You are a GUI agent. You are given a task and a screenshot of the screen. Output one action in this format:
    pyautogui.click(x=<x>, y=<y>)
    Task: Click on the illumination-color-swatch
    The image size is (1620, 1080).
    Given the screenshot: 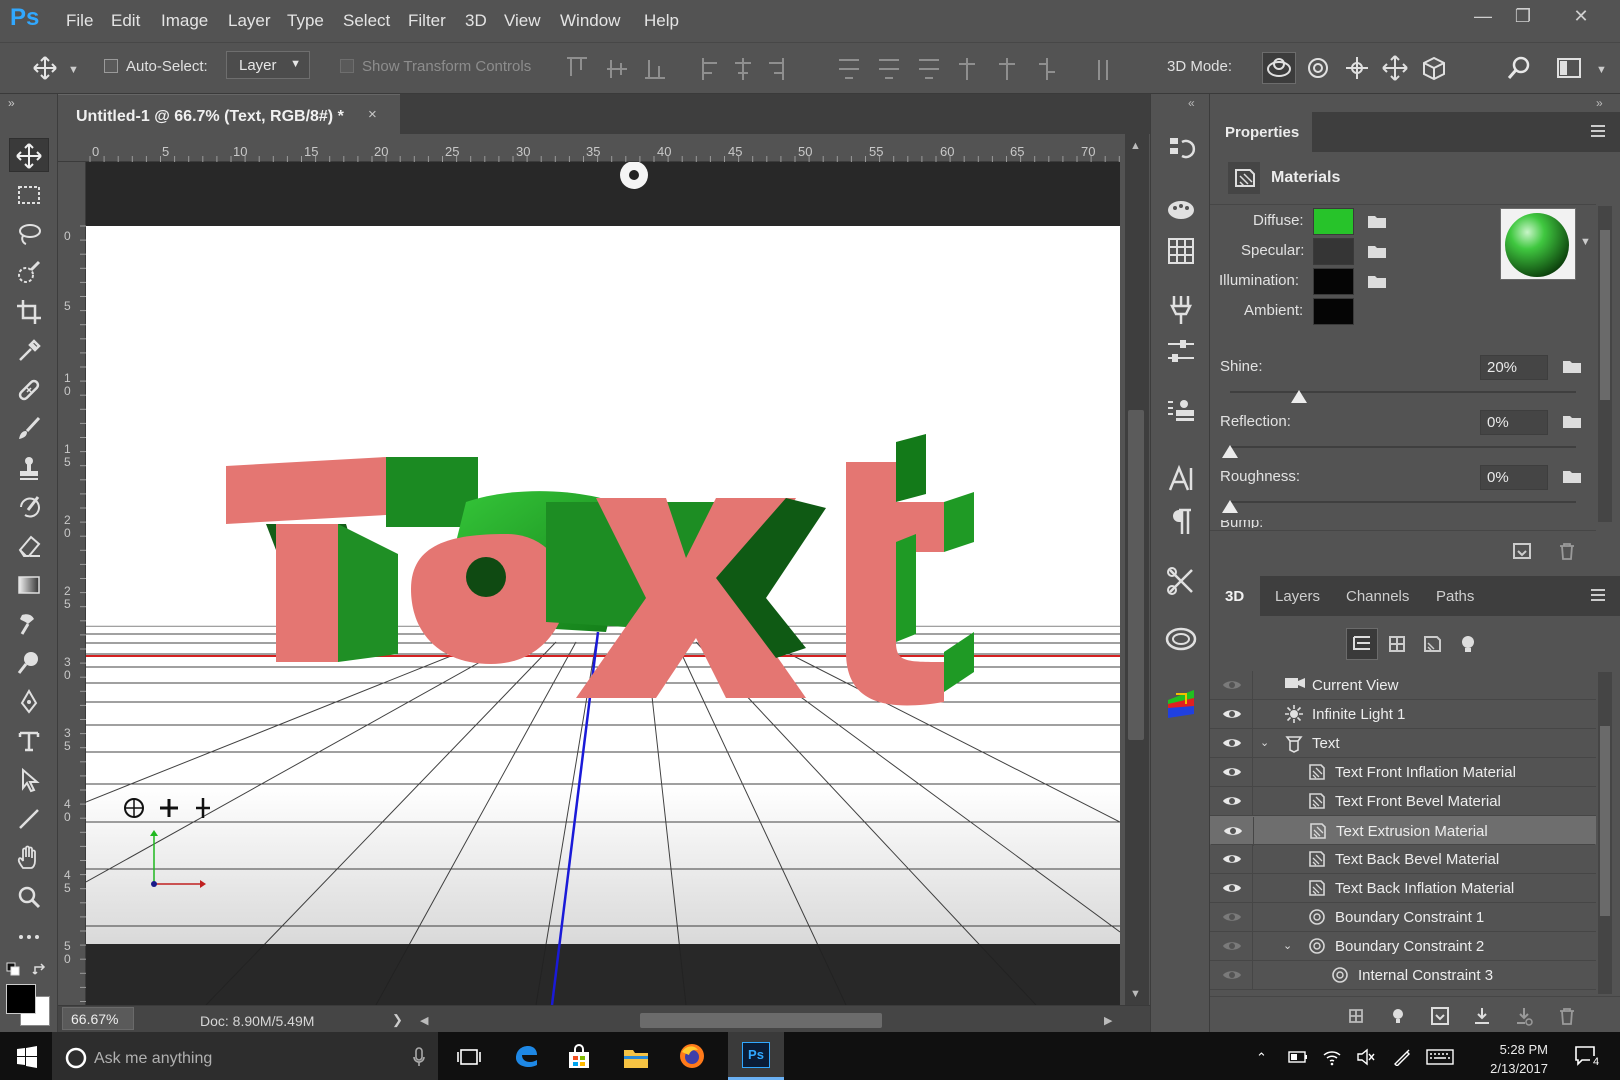 What is the action you would take?
    pyautogui.click(x=1333, y=281)
    